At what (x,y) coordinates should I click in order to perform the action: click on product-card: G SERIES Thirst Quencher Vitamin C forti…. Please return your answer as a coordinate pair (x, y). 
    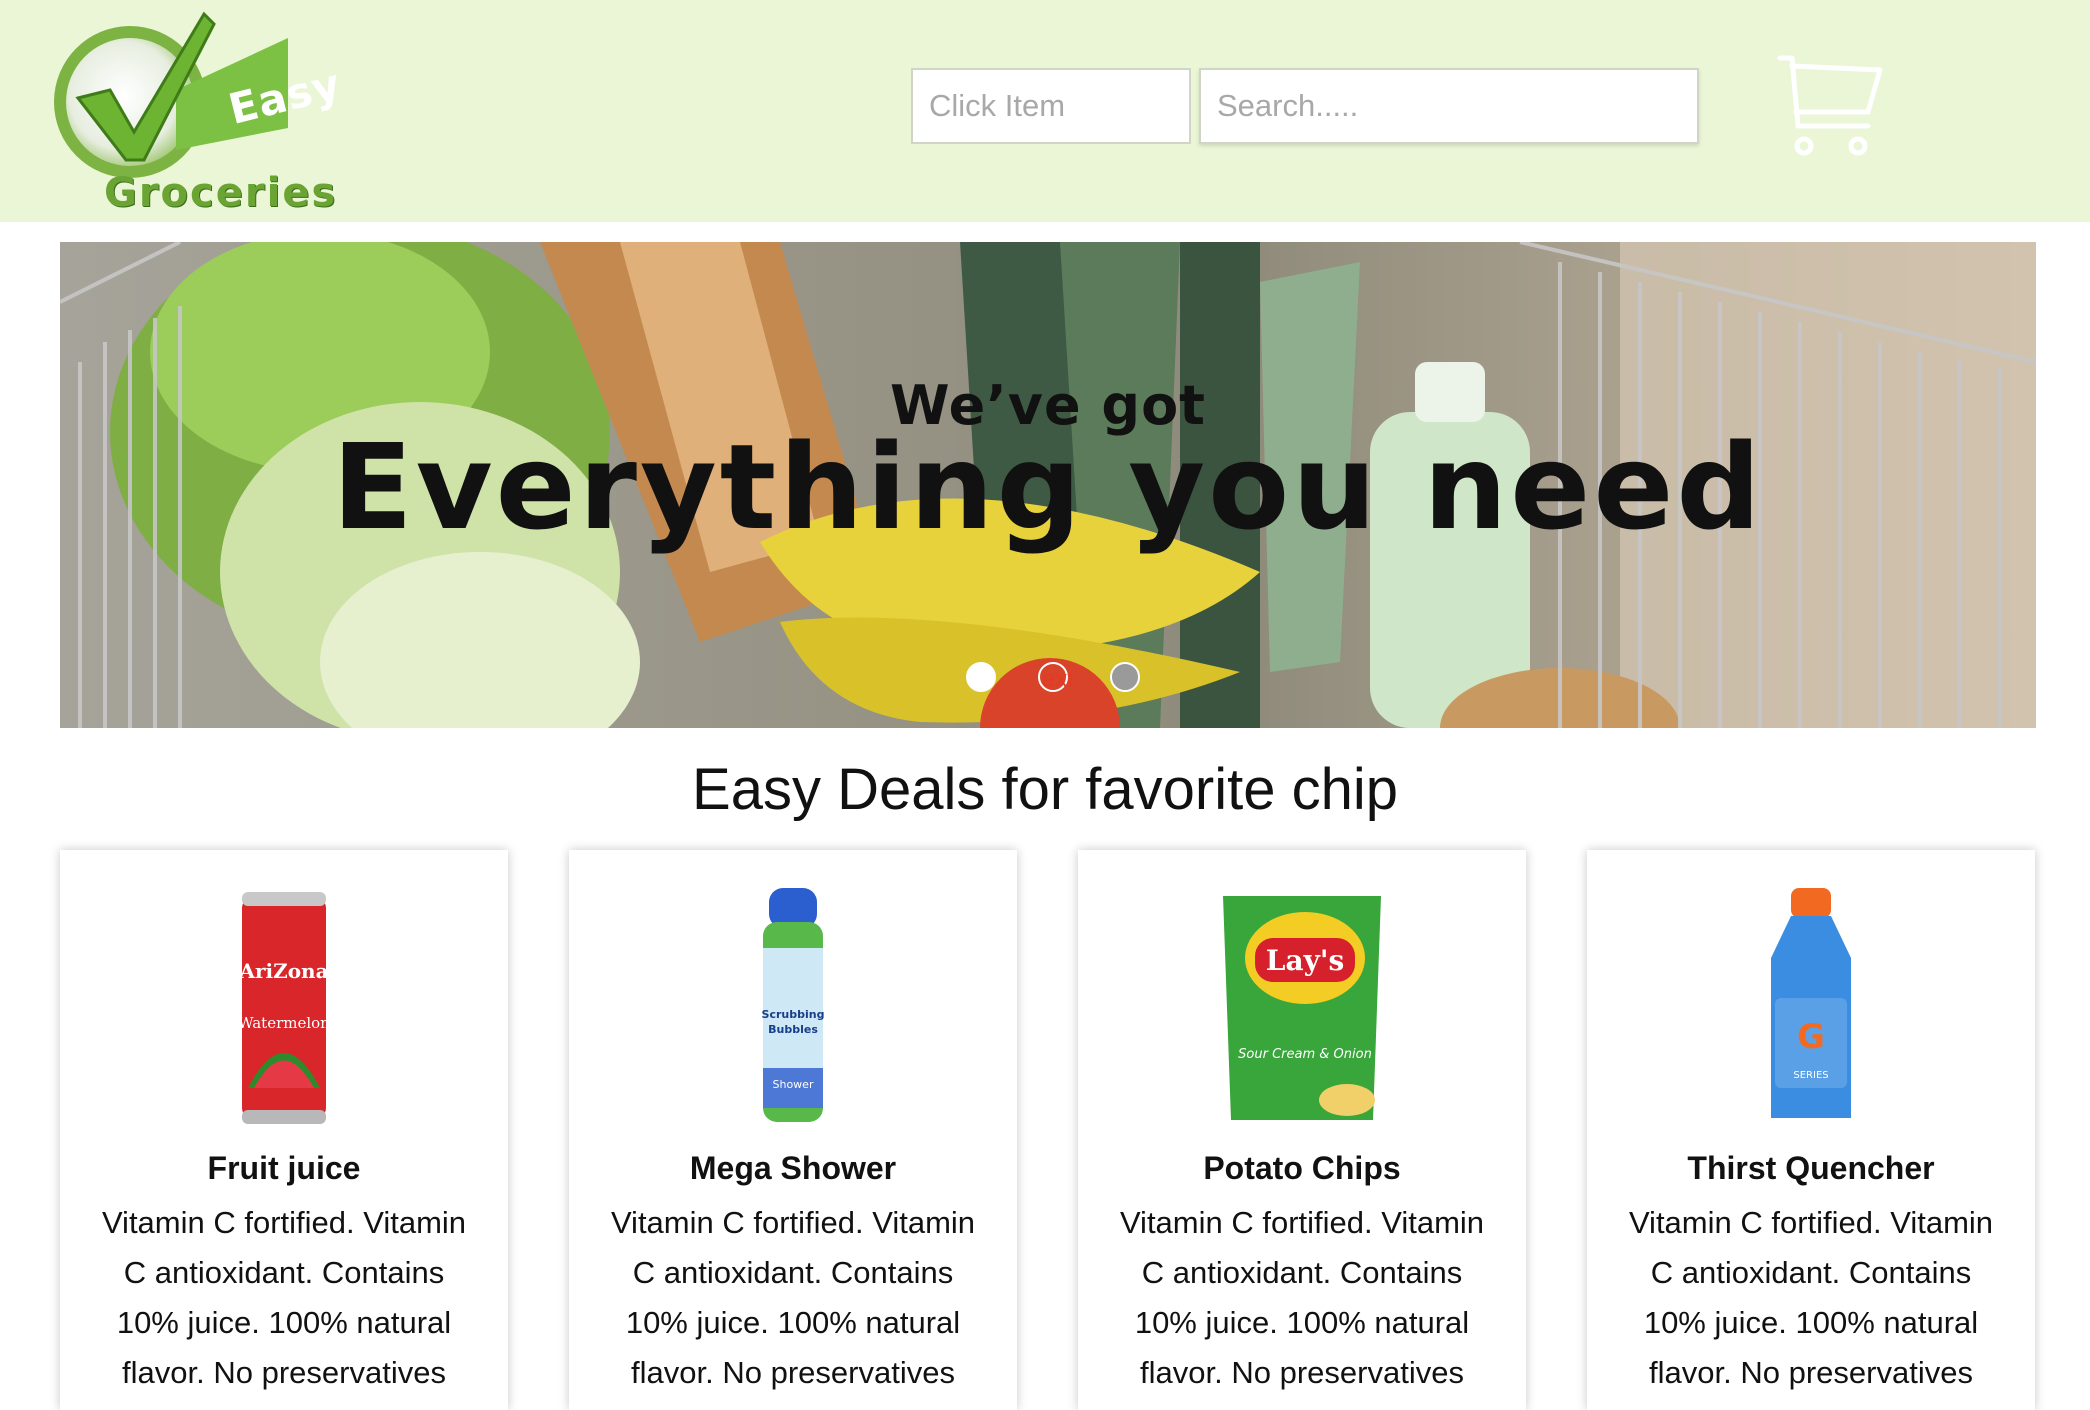
    Looking at the image, I should click on (1811, 1130).